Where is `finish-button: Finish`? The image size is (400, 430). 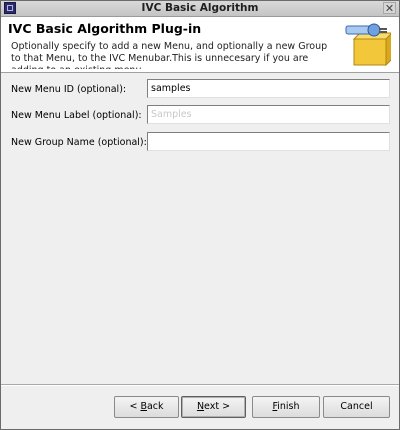 finish-button: Finish is located at coordinates (286, 407).